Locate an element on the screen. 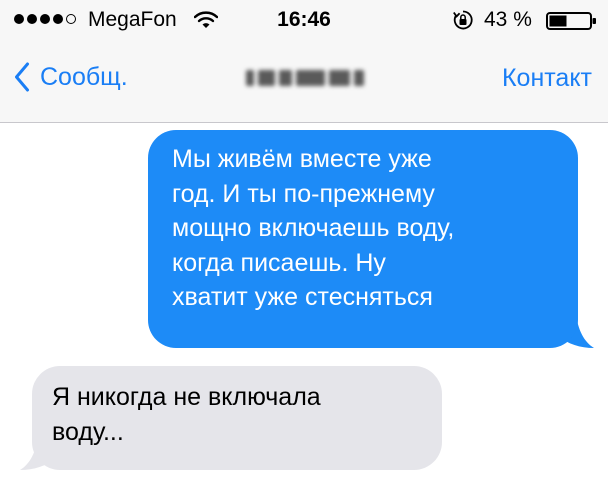 This screenshot has height=484, width=608. message-line: год. И ты по-прежнему is located at coordinates (303, 193).